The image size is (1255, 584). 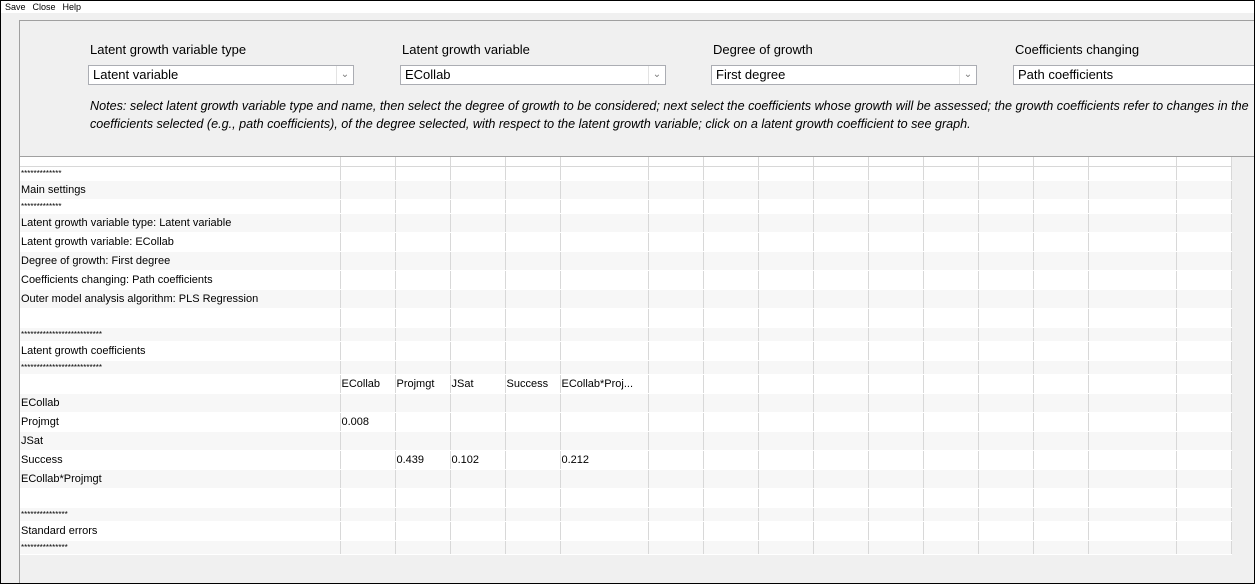 What do you see at coordinates (15, 7) in the screenshot?
I see `menu-save: Save` at bounding box center [15, 7].